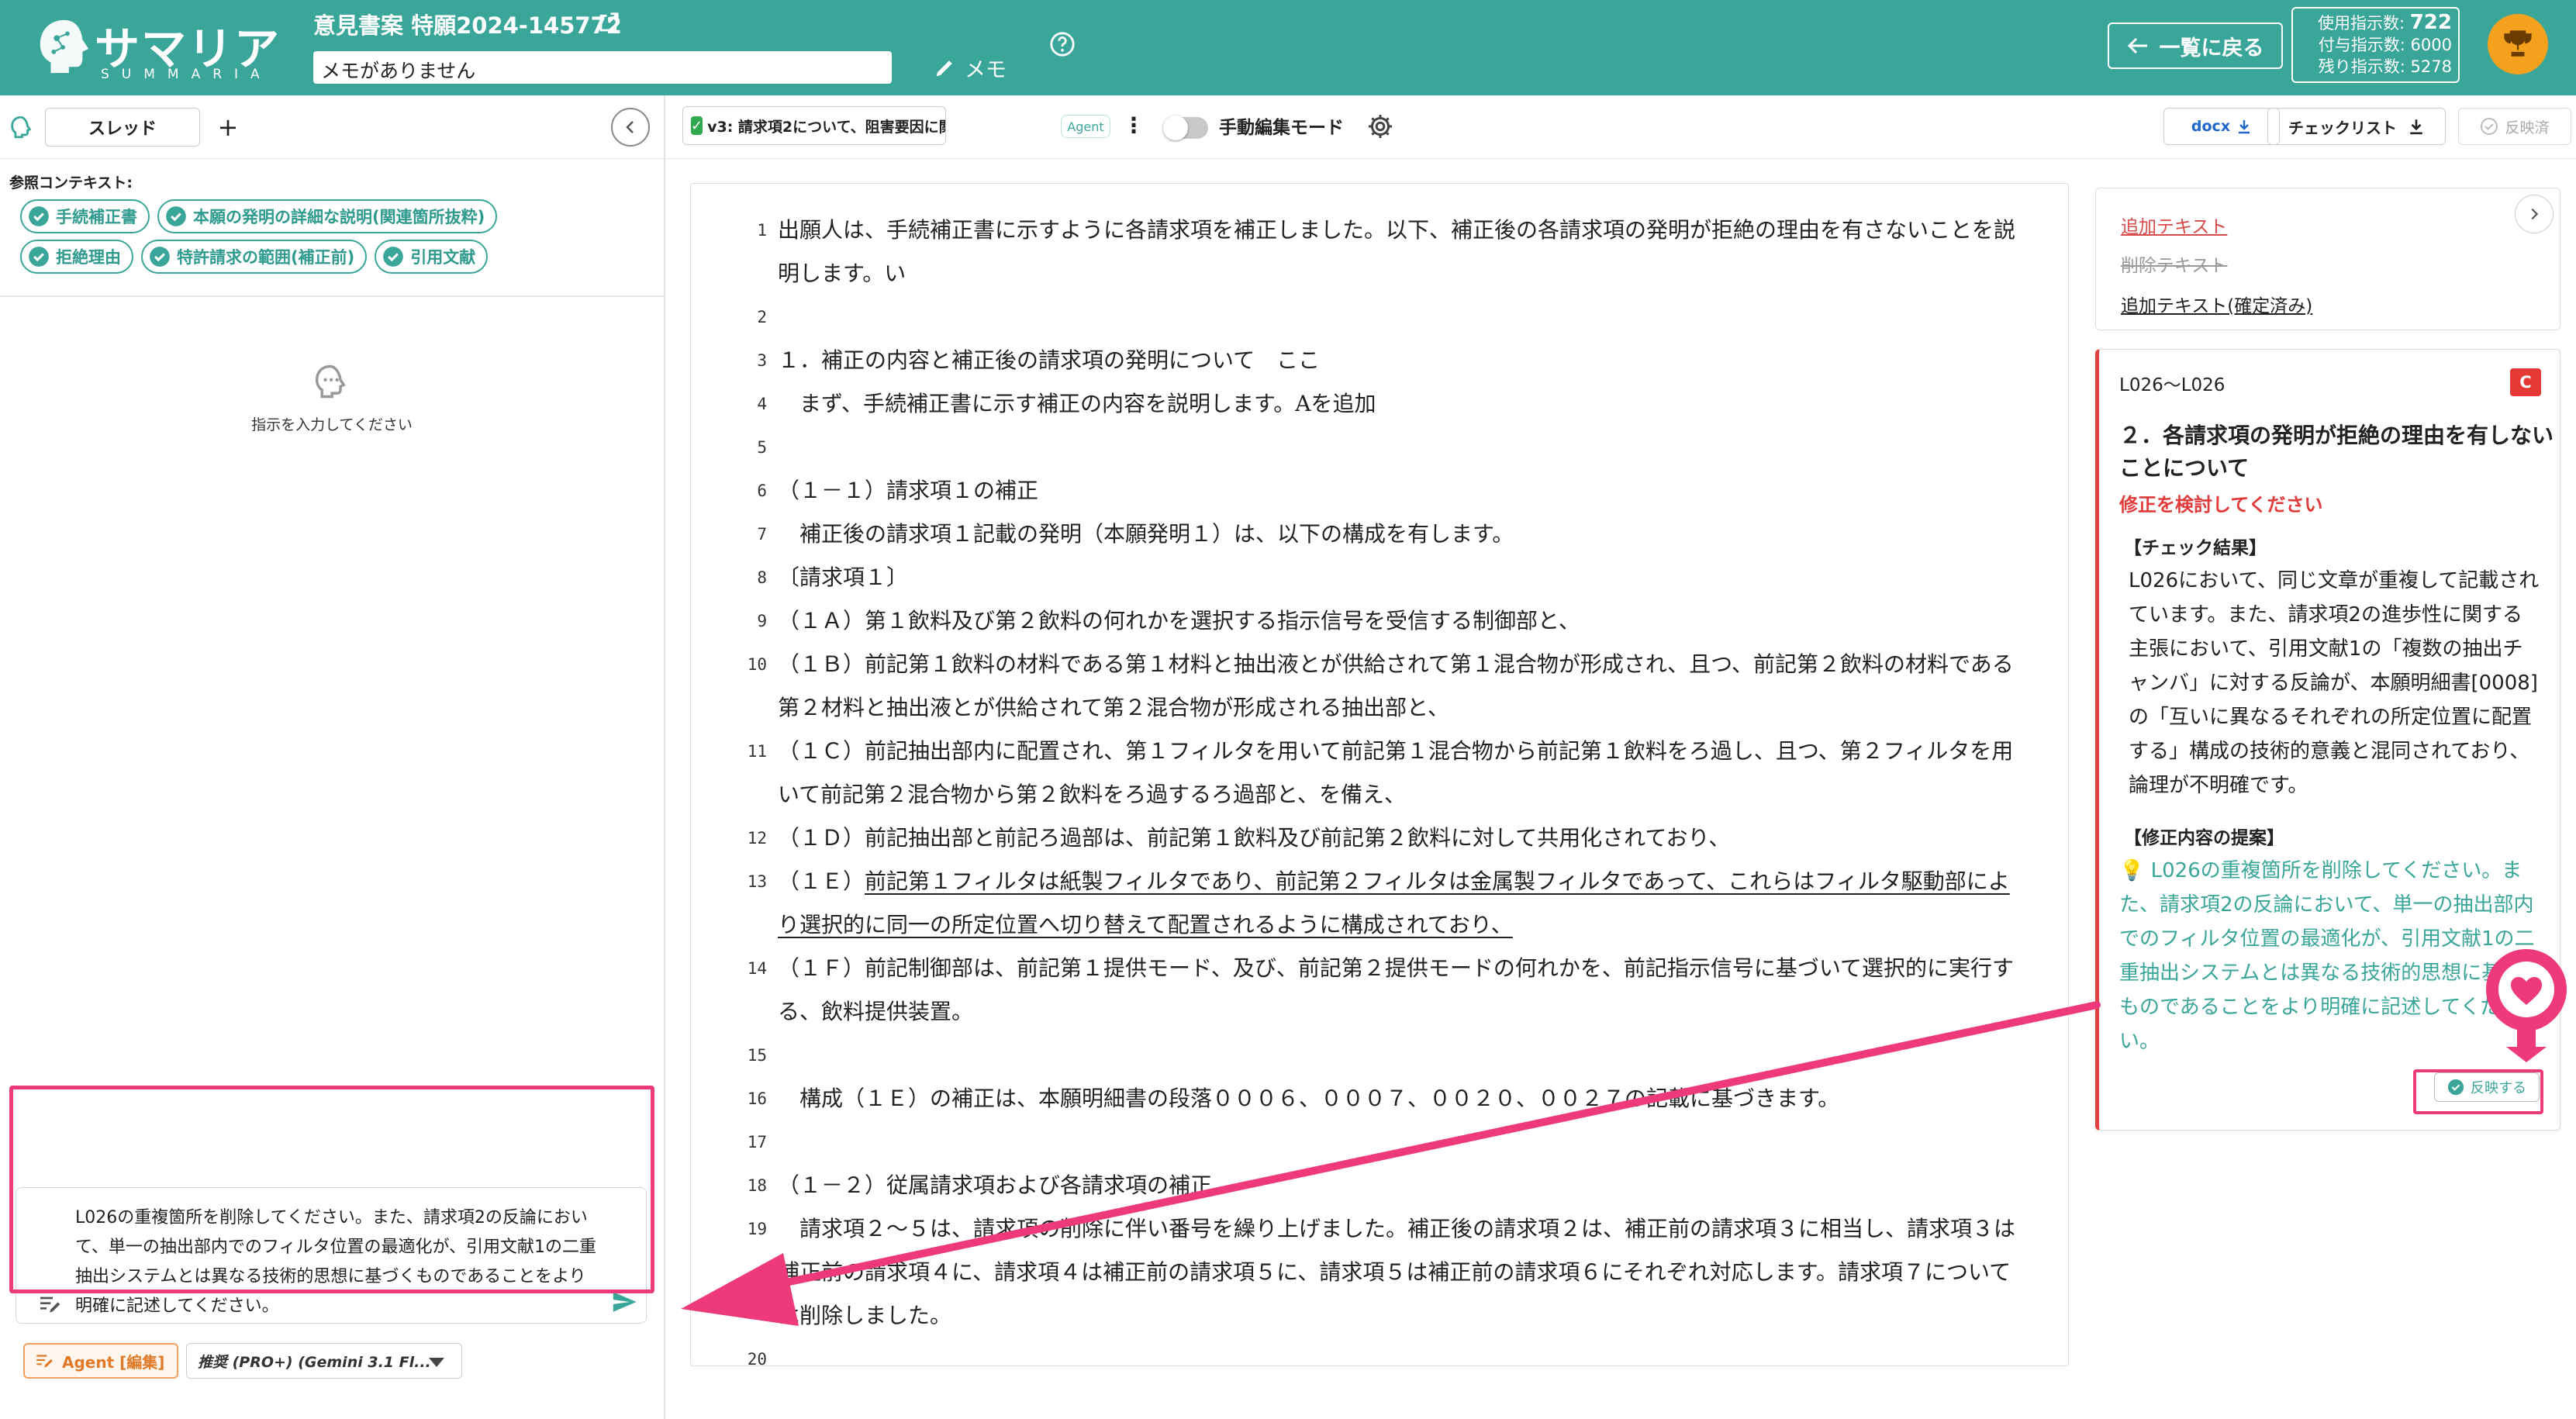  Describe the element at coordinates (602, 67) in the screenshot. I see `memo-field: メモがありません` at that location.